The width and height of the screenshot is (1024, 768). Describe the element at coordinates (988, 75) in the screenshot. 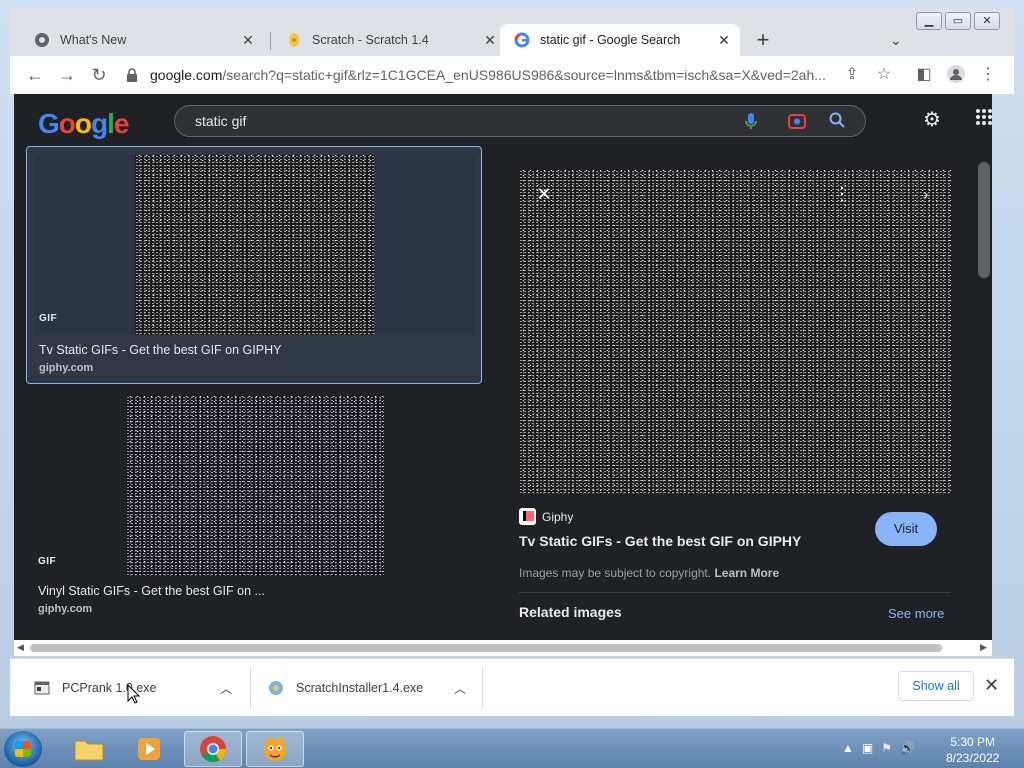

I see `more-menu-icon: ⋮` at that location.